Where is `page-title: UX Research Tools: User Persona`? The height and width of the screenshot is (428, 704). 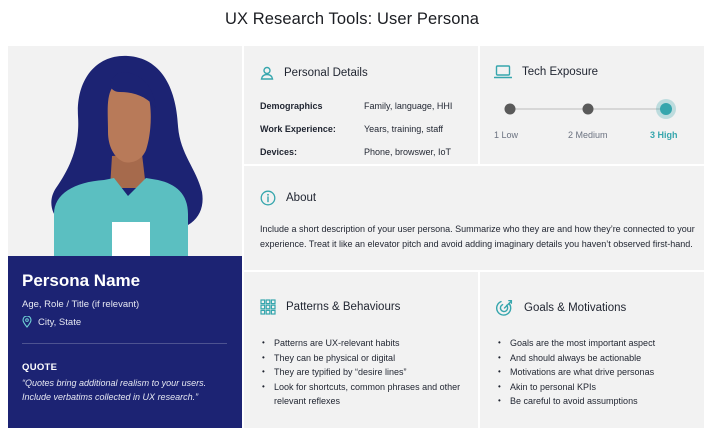
page-title: UX Research Tools: User Persona is located at coordinates (352, 19).